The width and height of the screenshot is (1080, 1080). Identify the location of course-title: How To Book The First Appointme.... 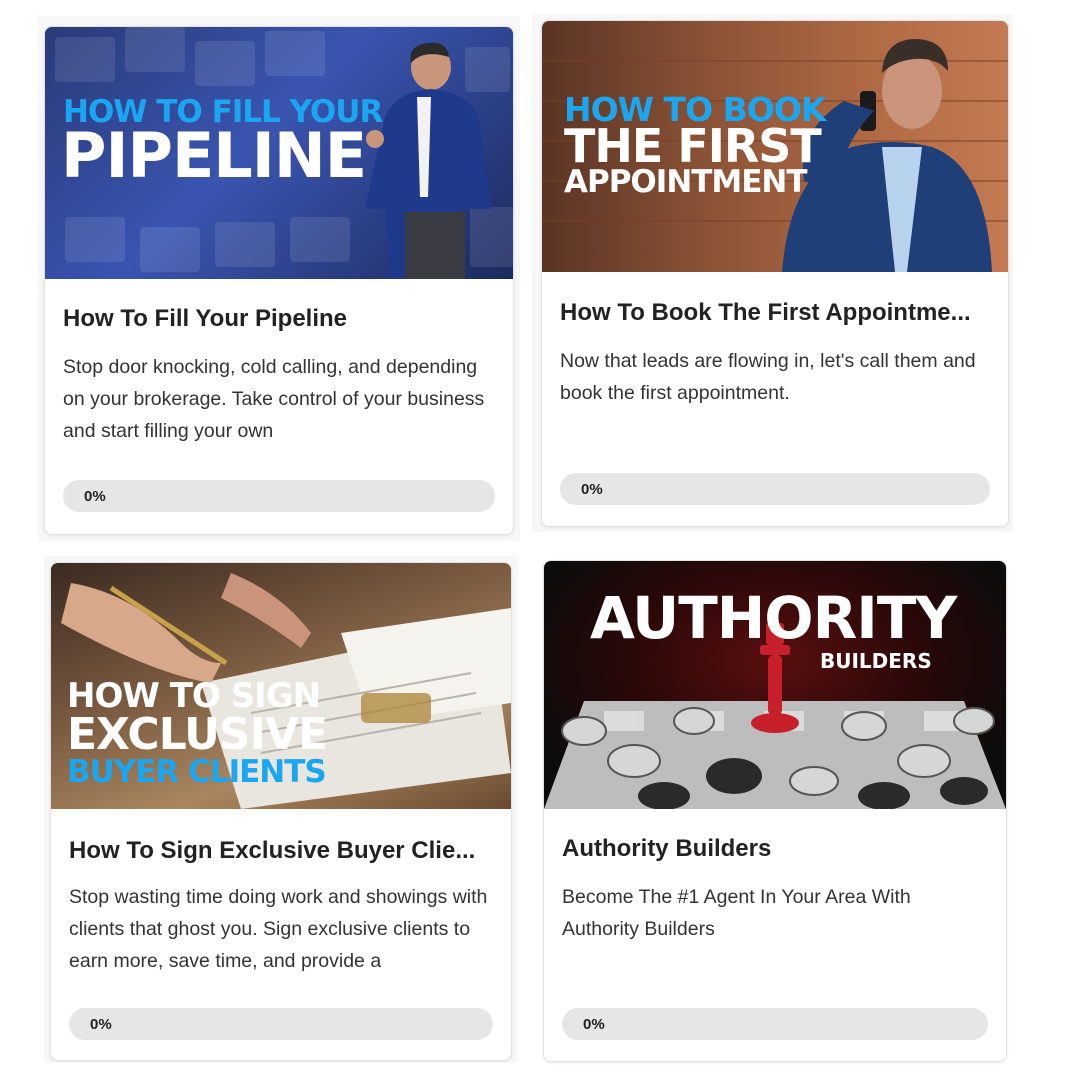
(775, 313).